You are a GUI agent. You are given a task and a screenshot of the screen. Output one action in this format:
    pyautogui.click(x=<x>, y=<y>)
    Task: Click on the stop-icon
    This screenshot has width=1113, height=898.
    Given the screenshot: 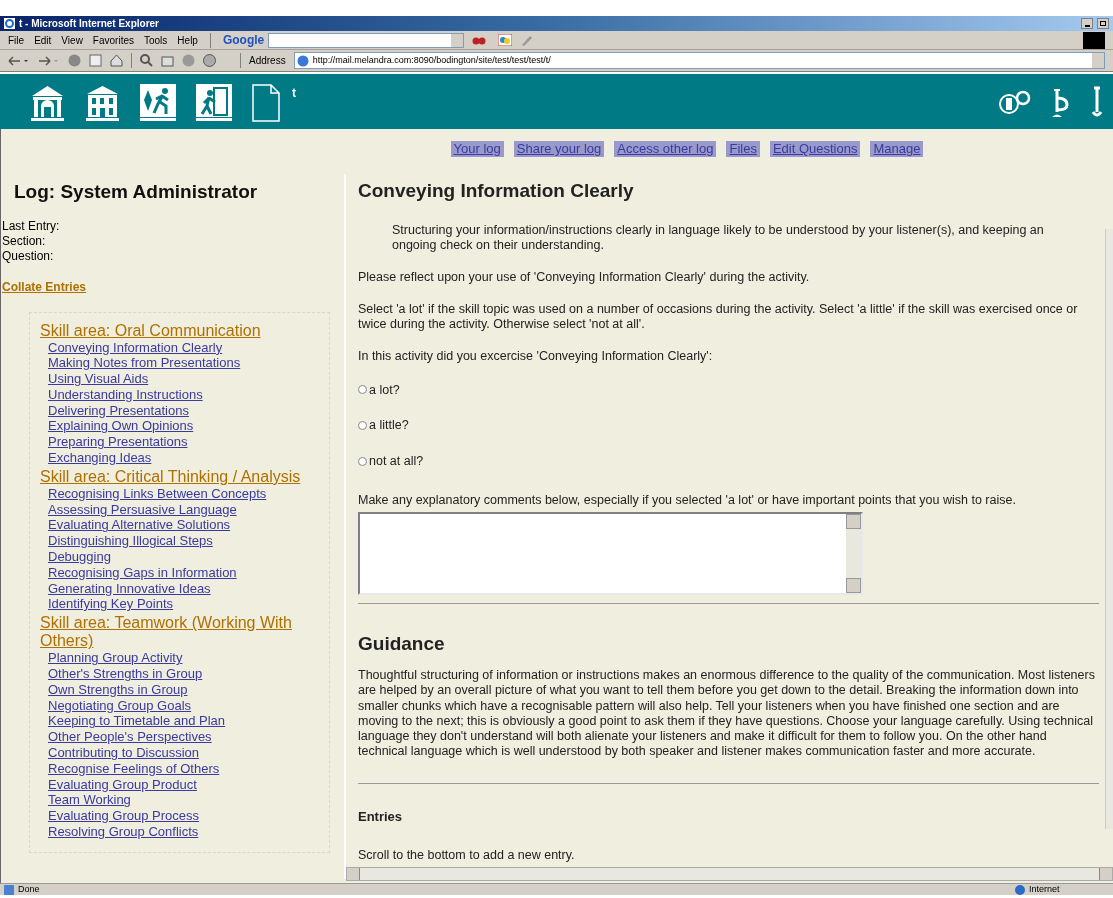 What is the action you would take?
    pyautogui.click(x=74, y=60)
    